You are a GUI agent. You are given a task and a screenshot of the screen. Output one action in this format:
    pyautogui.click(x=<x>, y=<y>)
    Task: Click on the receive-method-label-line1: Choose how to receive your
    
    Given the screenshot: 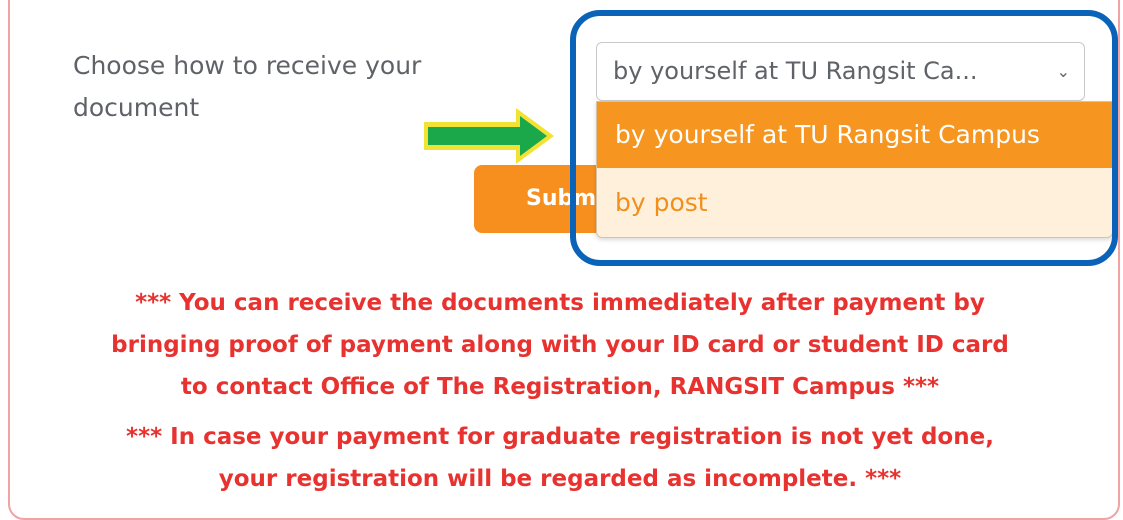 What is the action you would take?
    pyautogui.click(x=247, y=65)
    